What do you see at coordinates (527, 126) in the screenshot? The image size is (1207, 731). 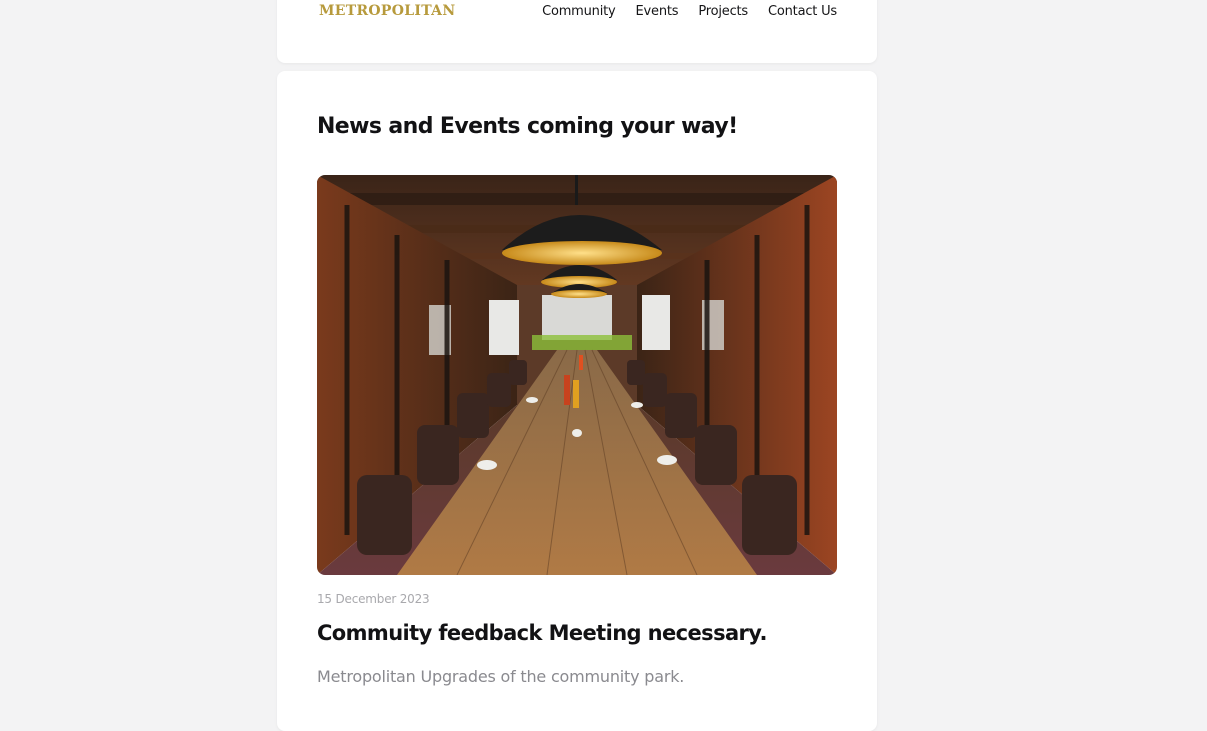 I see `section-title: News and Events coming your way!` at bounding box center [527, 126].